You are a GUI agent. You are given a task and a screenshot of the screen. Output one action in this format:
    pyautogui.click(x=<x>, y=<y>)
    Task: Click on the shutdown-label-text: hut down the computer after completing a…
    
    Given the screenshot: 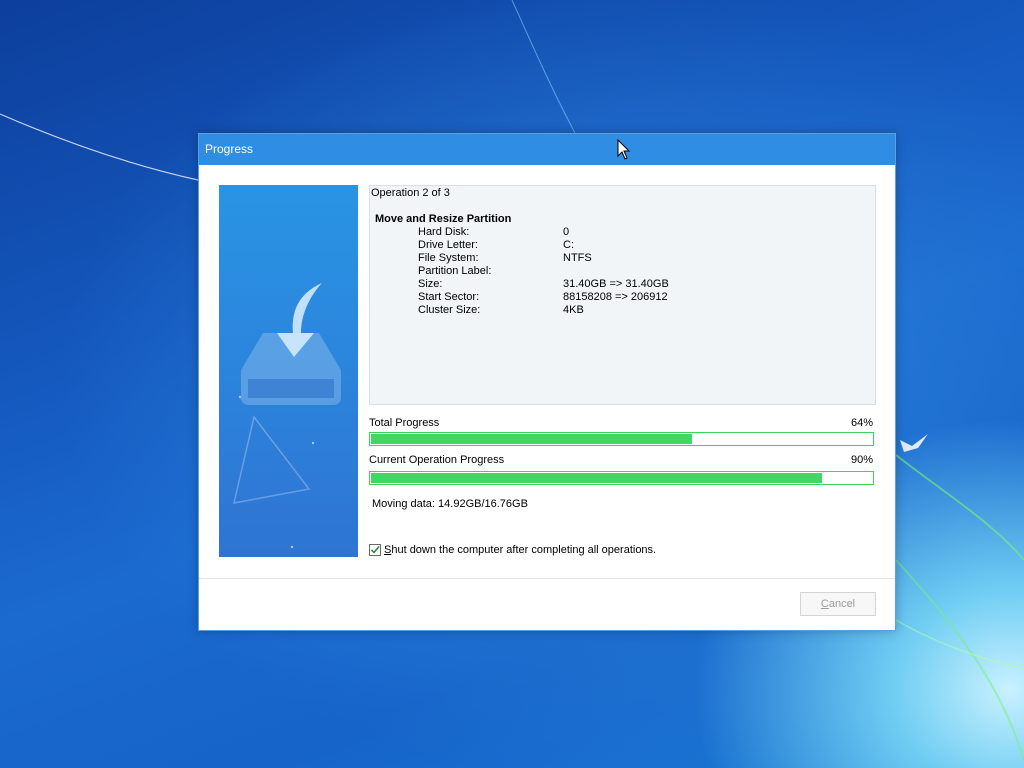 What is the action you would take?
    pyautogui.click(x=524, y=550)
    